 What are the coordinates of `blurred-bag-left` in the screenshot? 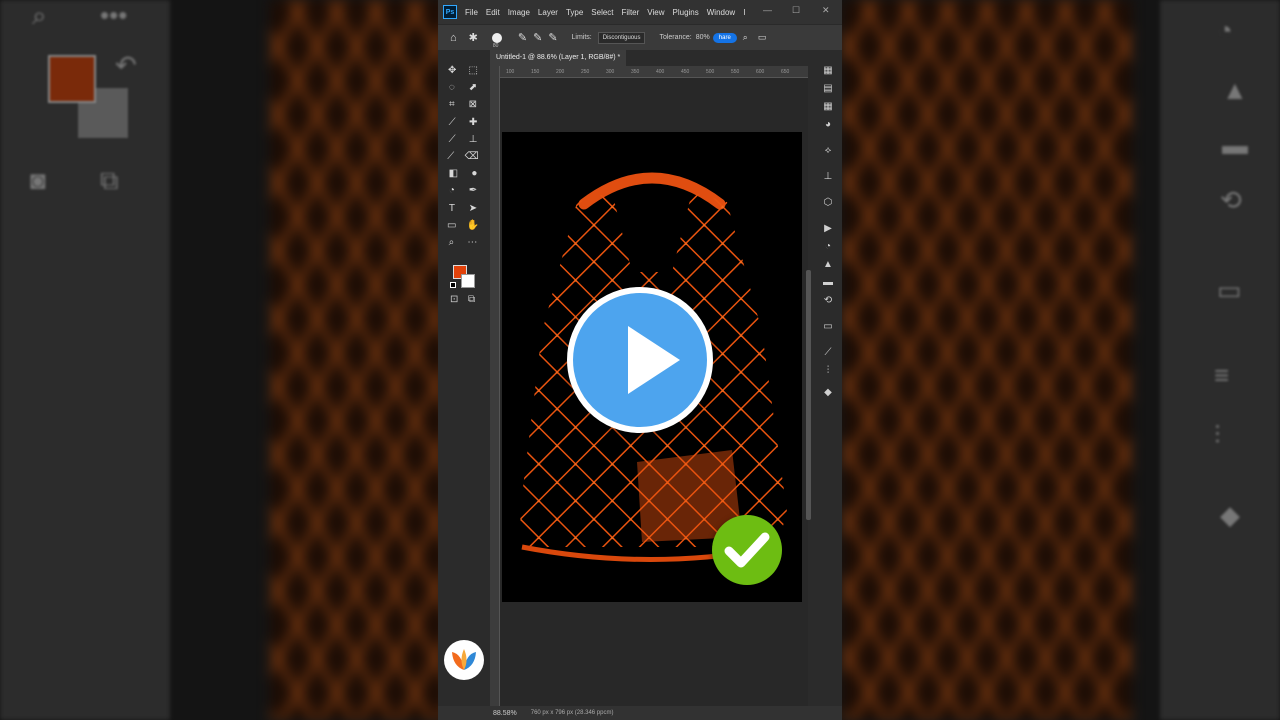 It's located at (354, 360).